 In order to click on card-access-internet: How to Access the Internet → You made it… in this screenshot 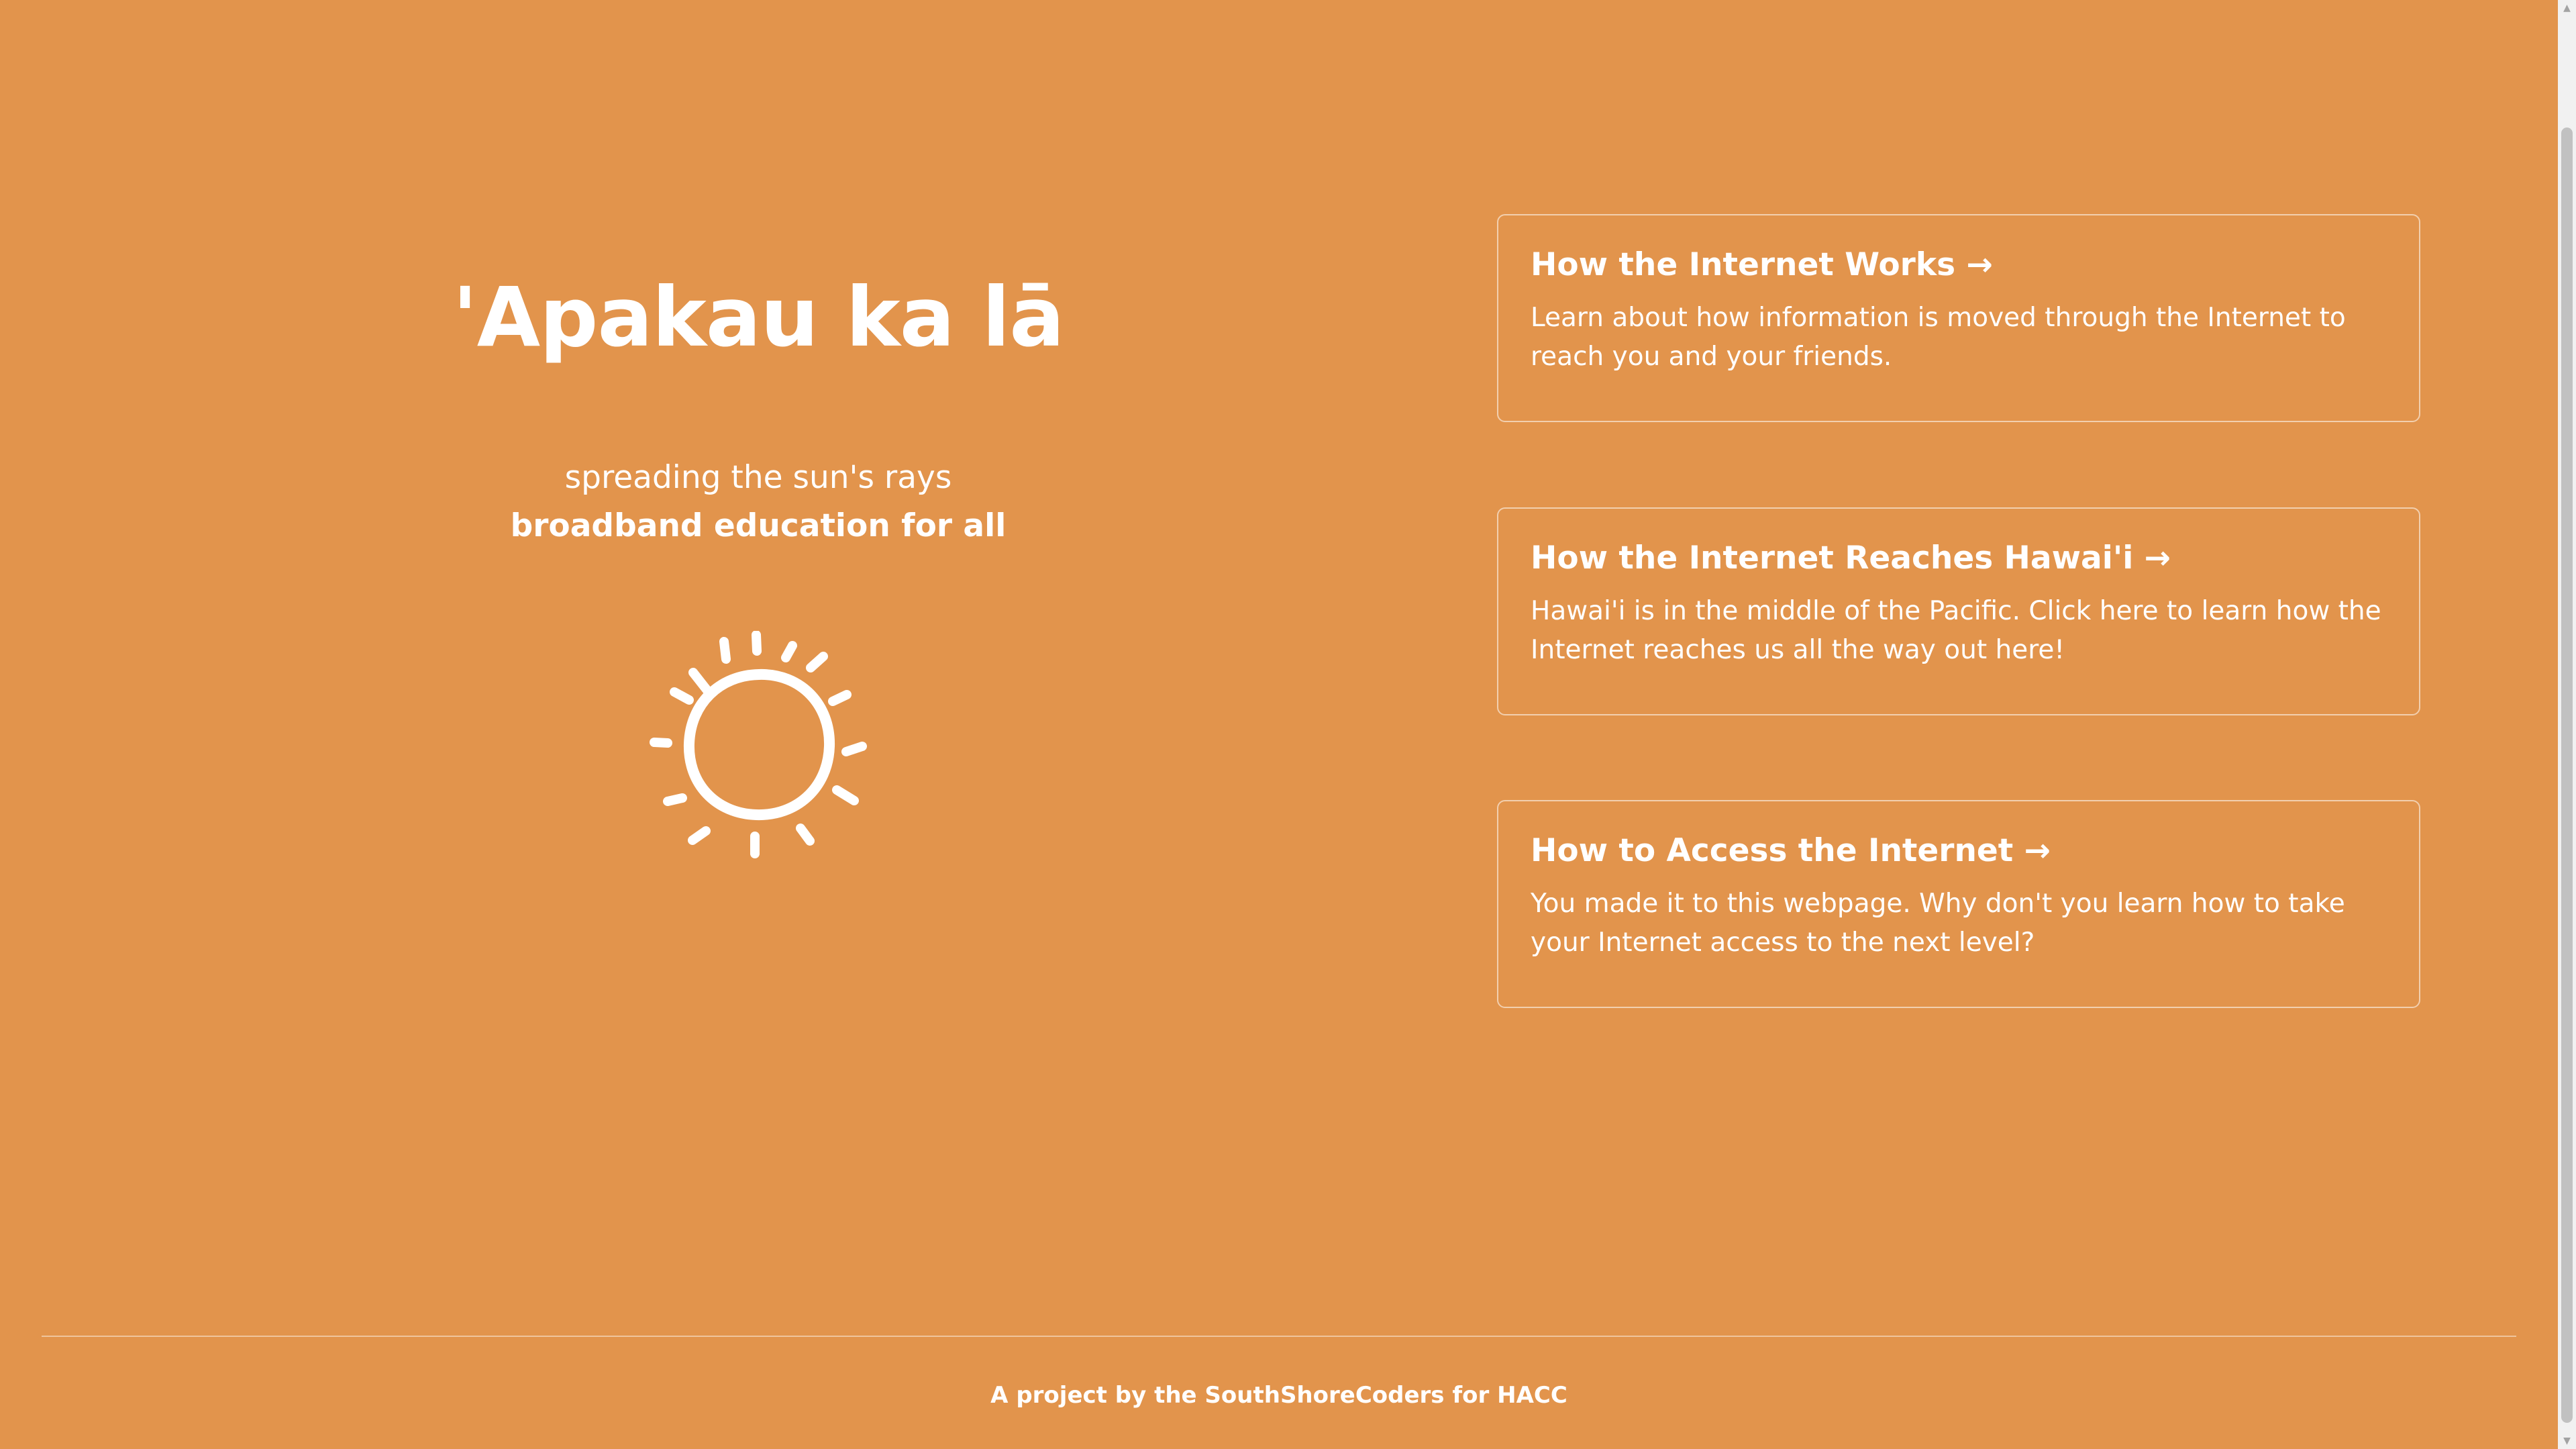, I will do `click(1958, 904)`.